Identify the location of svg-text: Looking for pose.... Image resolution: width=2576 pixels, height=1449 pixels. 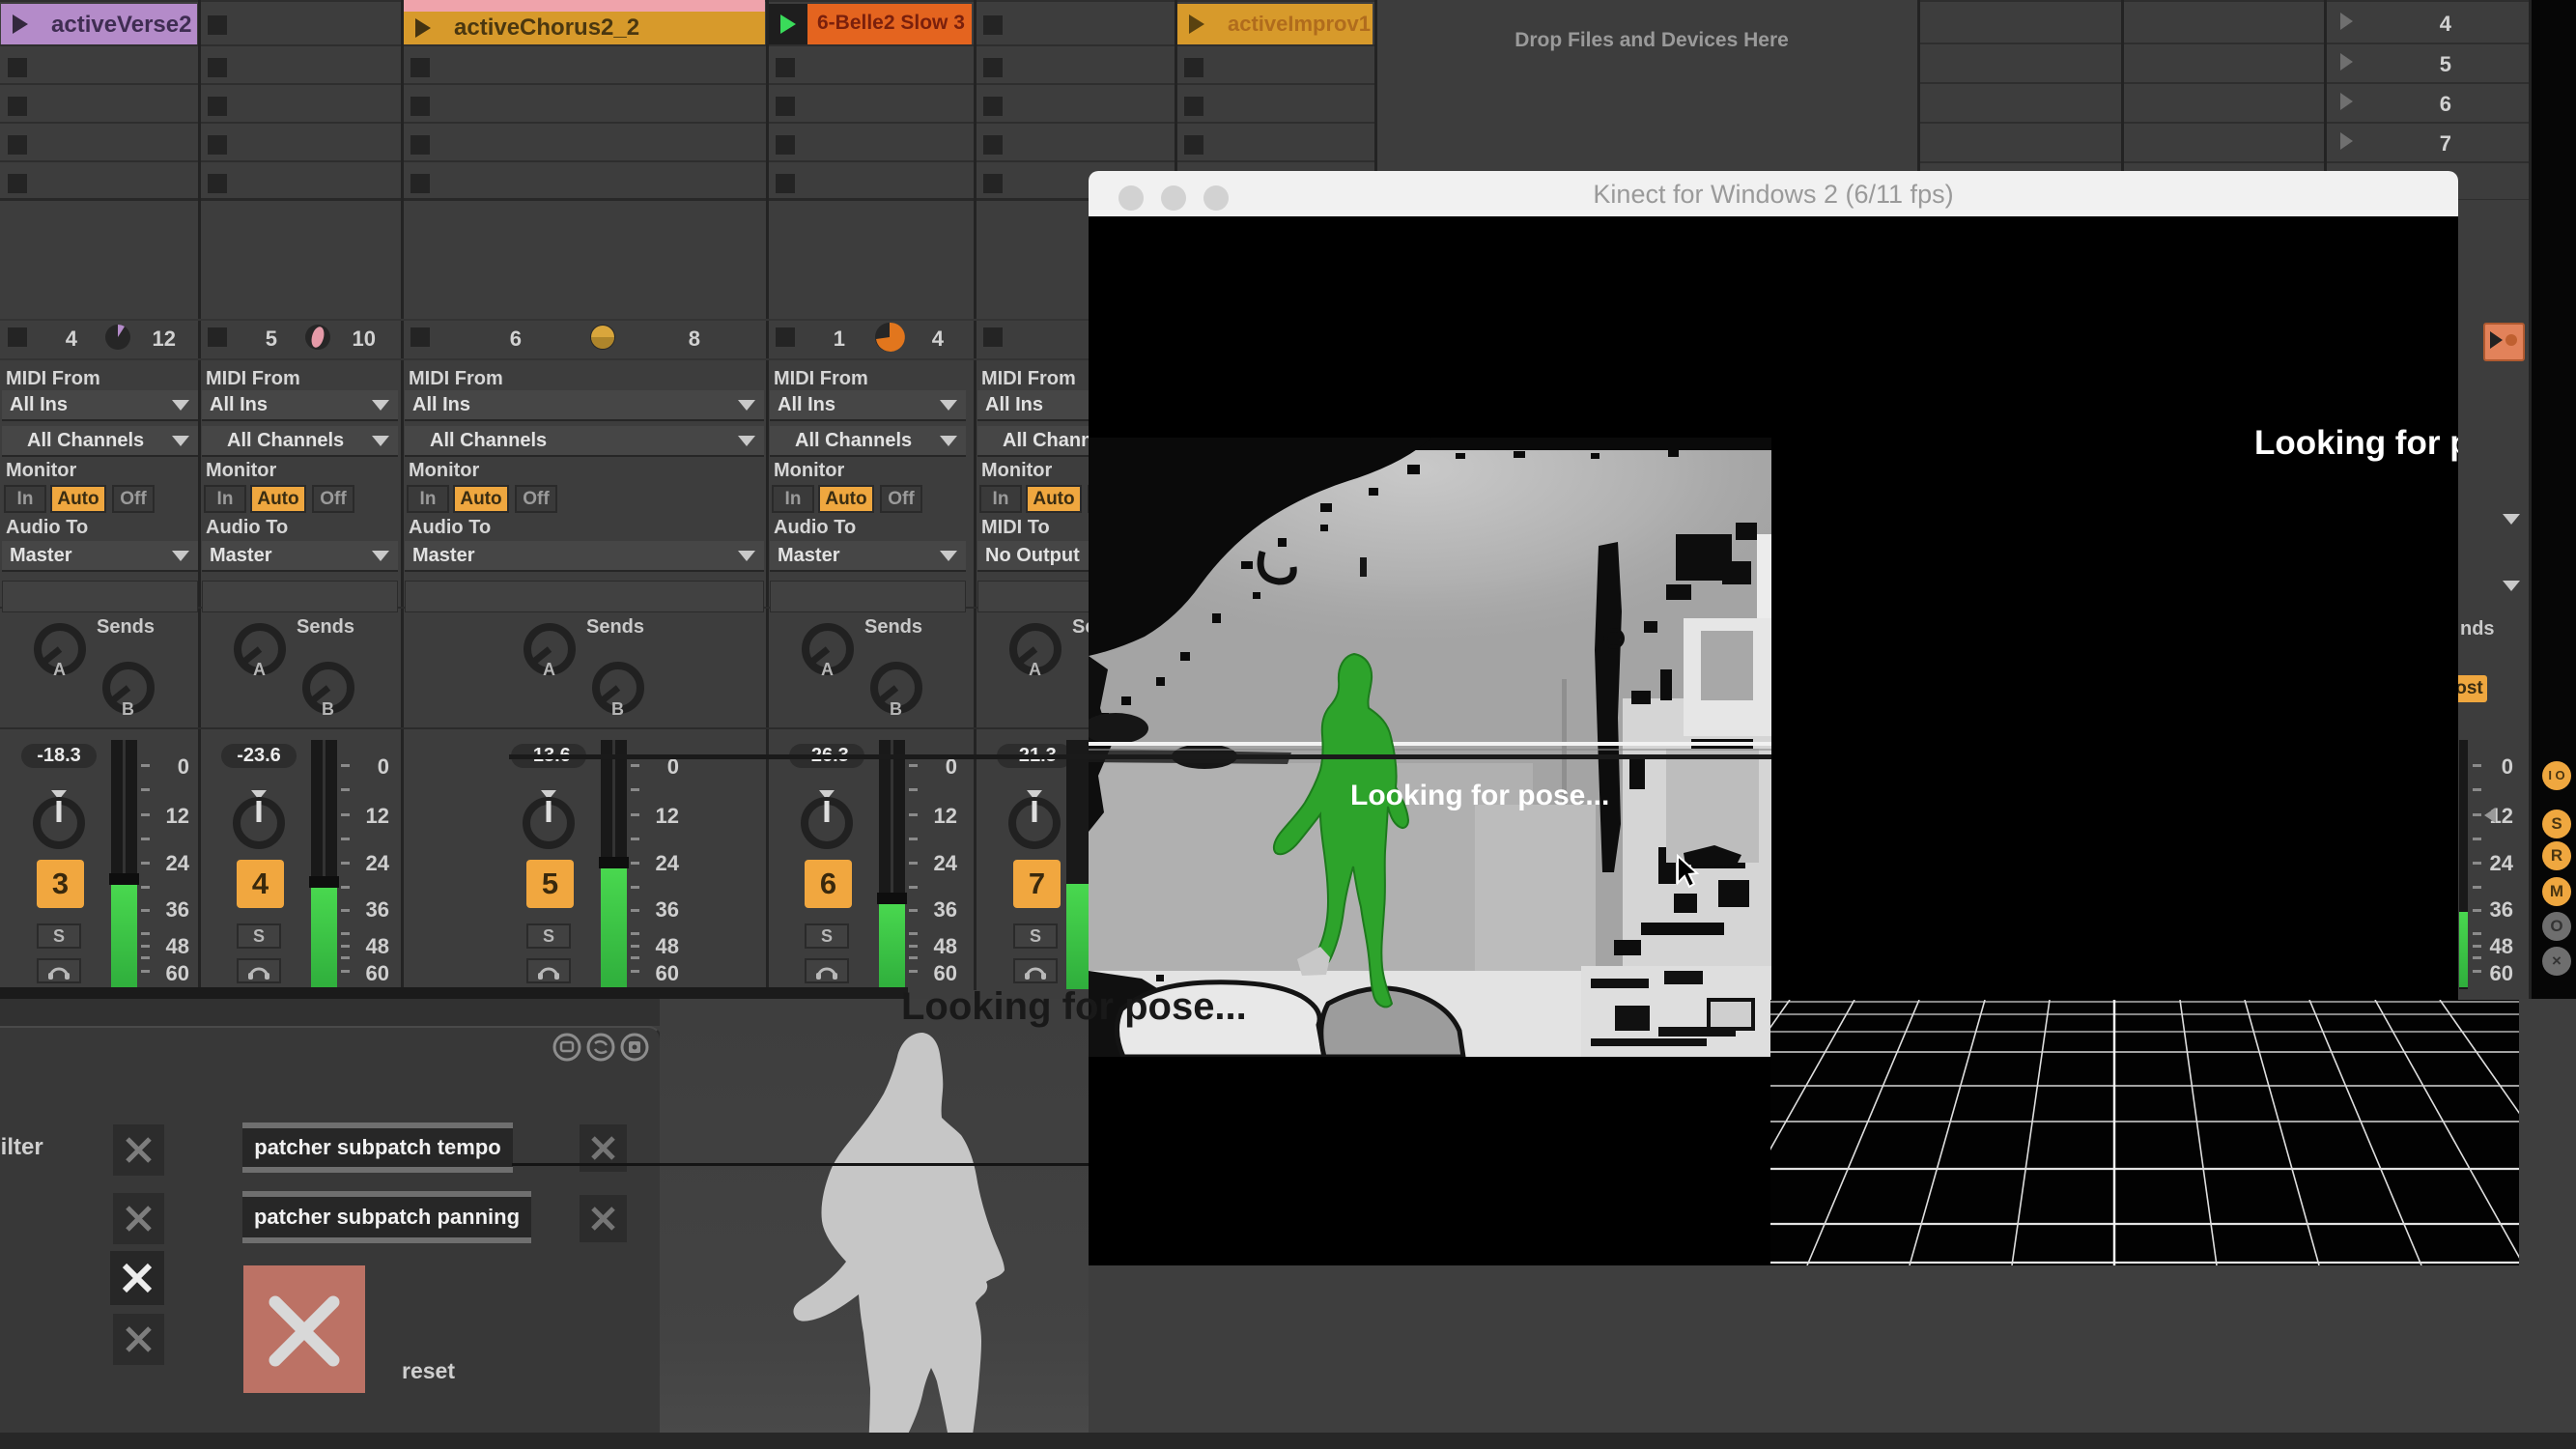
(1479, 795).